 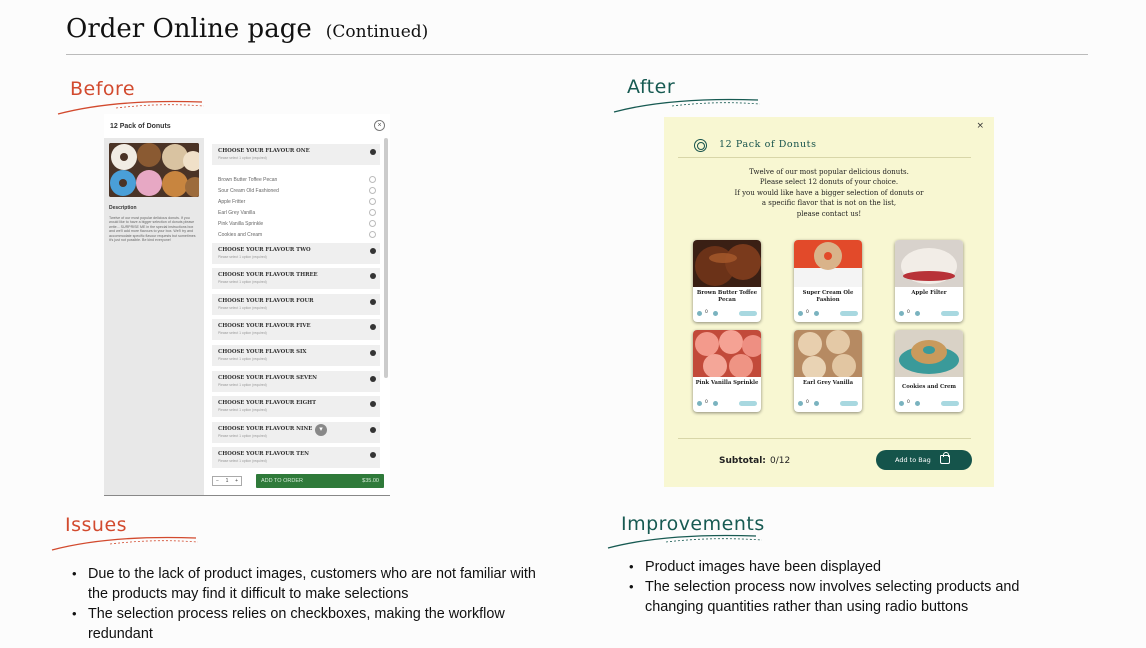 I want to click on flavour-title: CHOOSE YOUR FLAVOUR FOUR, so click(x=266, y=300).